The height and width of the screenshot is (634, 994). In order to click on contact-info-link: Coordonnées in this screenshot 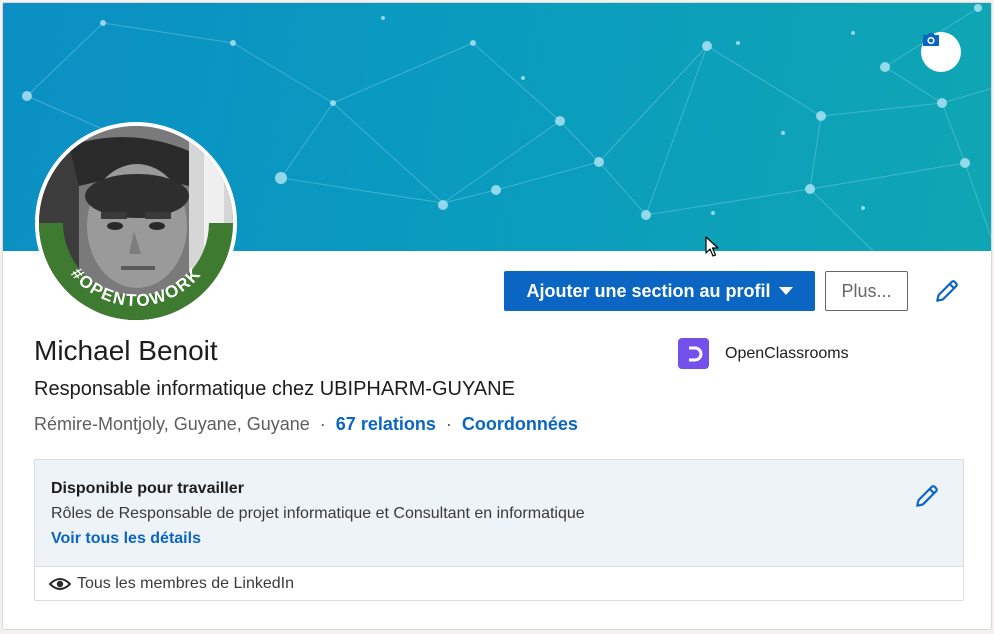, I will do `click(520, 424)`.